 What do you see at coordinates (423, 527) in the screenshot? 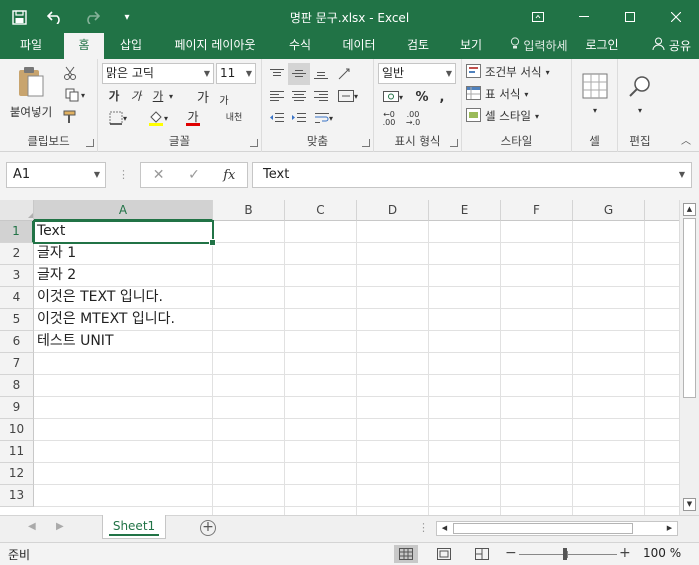
I see `tab-split-handle: ⋮` at bounding box center [423, 527].